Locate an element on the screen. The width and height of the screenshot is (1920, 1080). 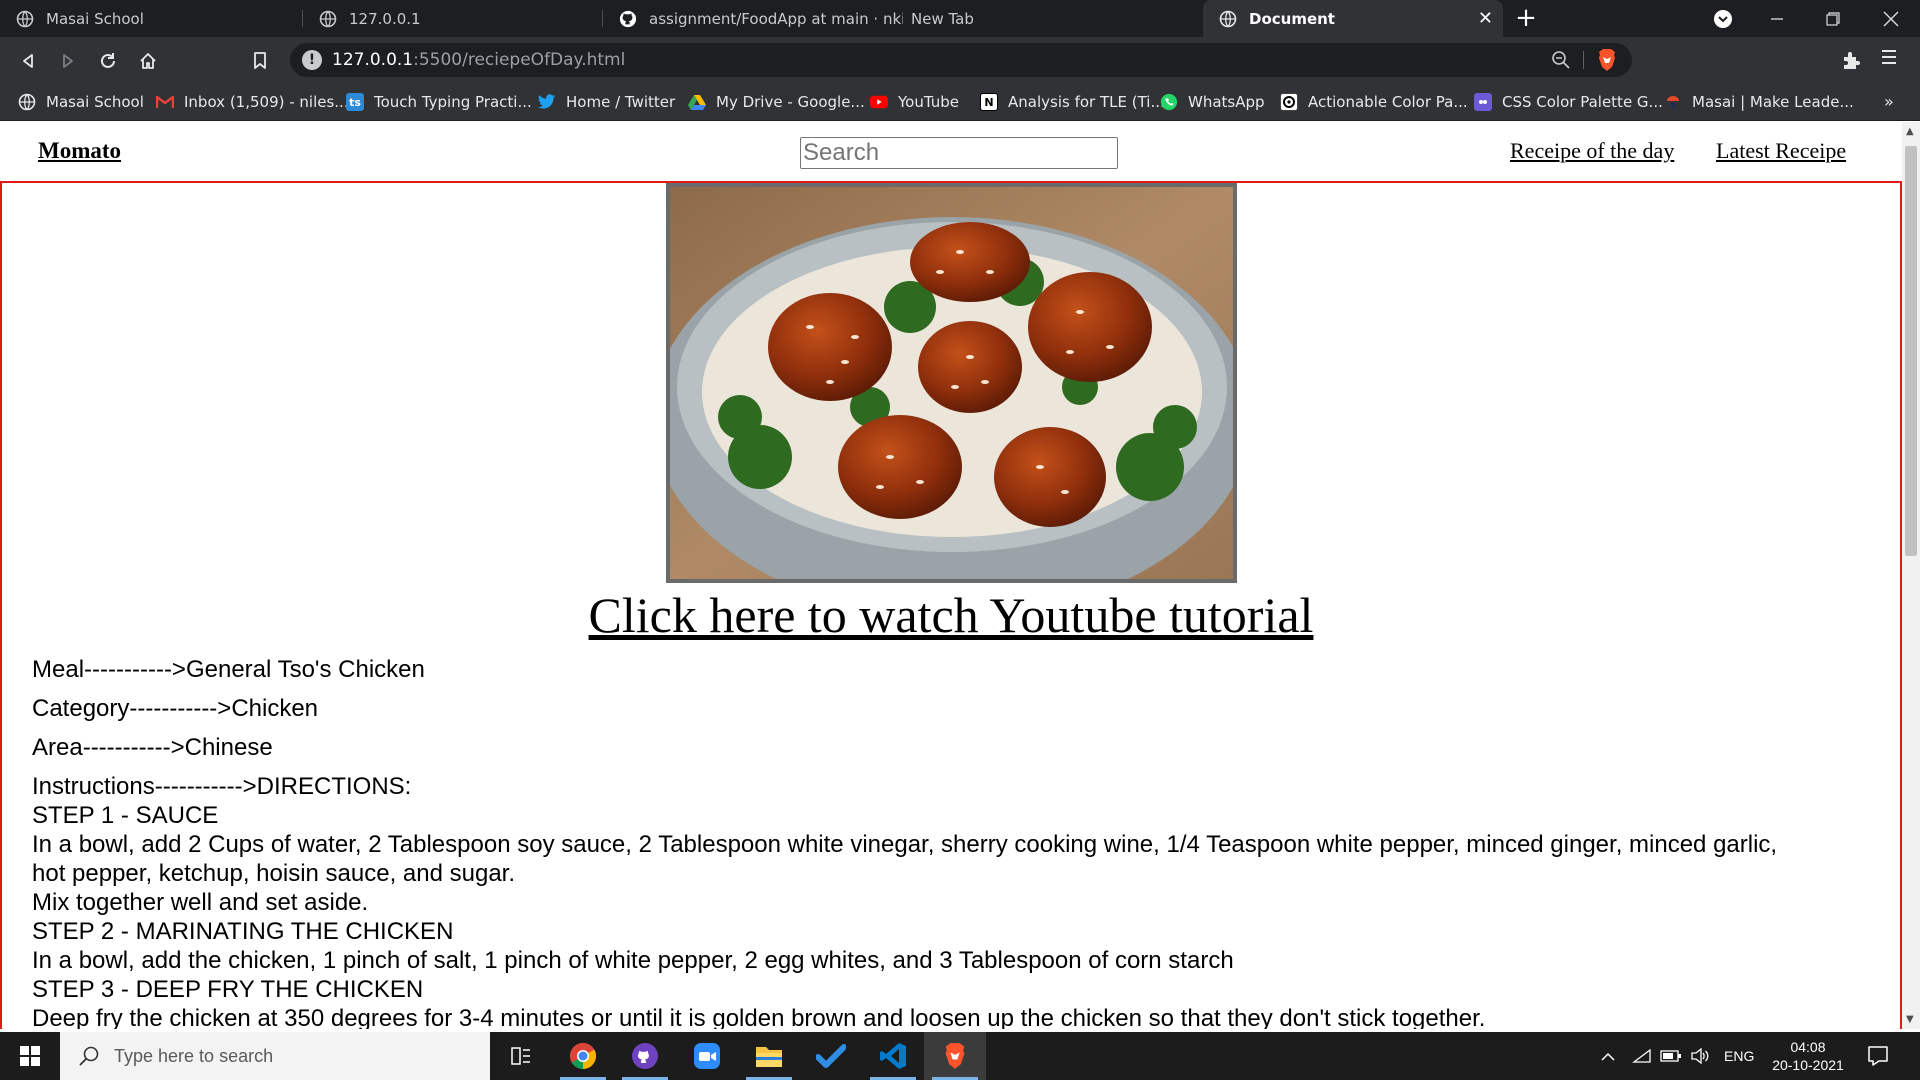
site-navbar: Momato Receipe of the day Latest Receipe is located at coordinates (951, 151).